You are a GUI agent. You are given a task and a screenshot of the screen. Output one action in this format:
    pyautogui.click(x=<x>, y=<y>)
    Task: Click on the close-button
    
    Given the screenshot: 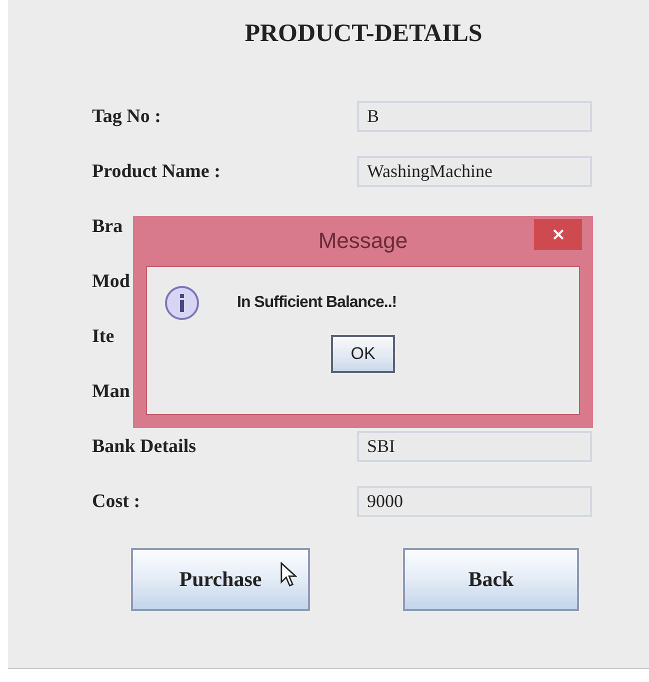 What is the action you would take?
    pyautogui.click(x=558, y=234)
    